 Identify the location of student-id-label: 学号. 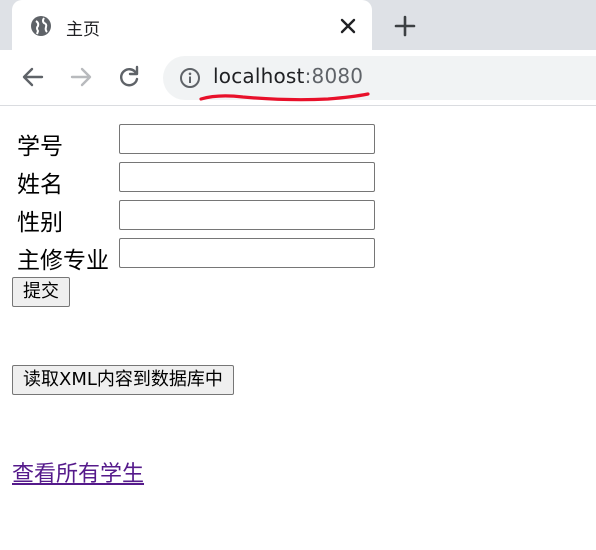
(40, 147).